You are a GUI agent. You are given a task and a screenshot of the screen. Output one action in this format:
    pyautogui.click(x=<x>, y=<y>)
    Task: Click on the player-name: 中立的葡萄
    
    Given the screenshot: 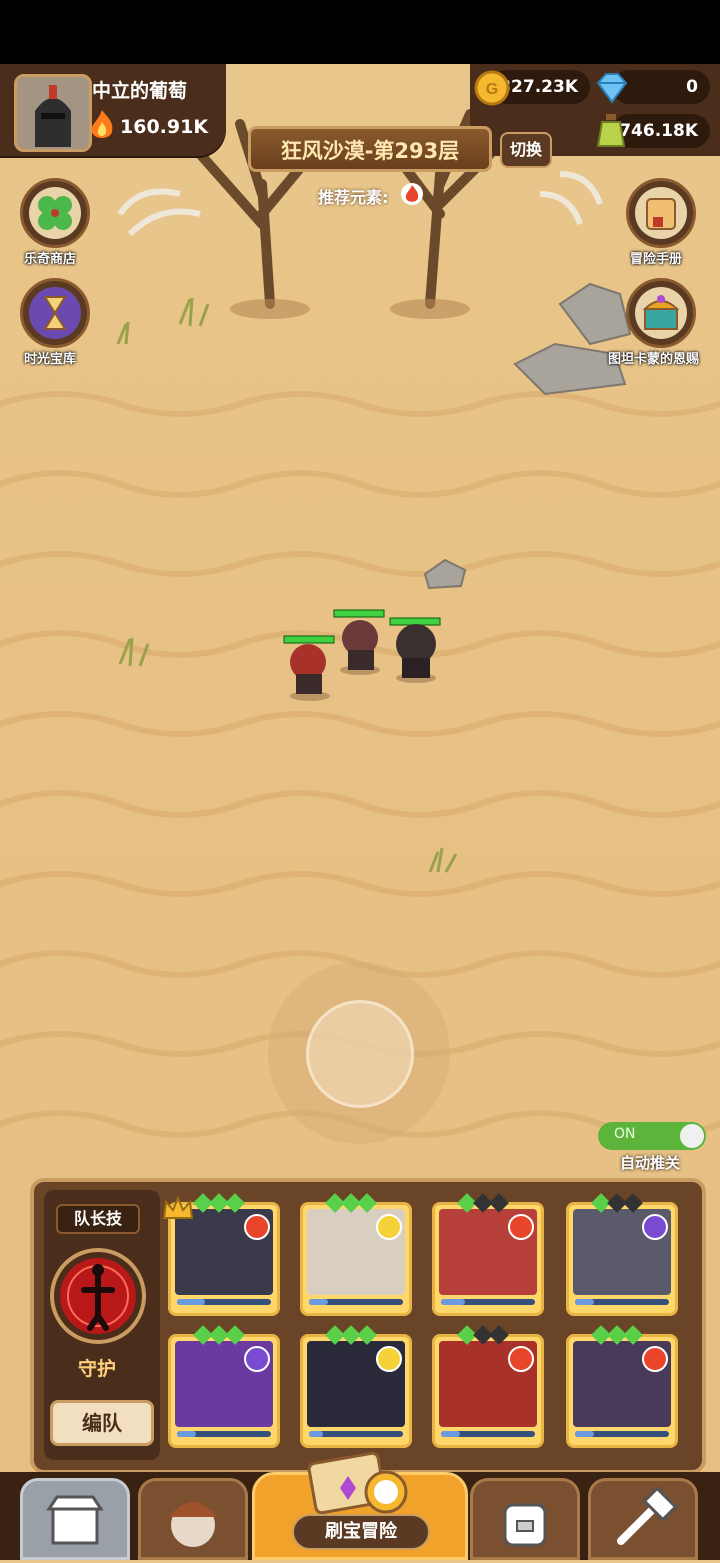 What is the action you would take?
    pyautogui.click(x=140, y=91)
    